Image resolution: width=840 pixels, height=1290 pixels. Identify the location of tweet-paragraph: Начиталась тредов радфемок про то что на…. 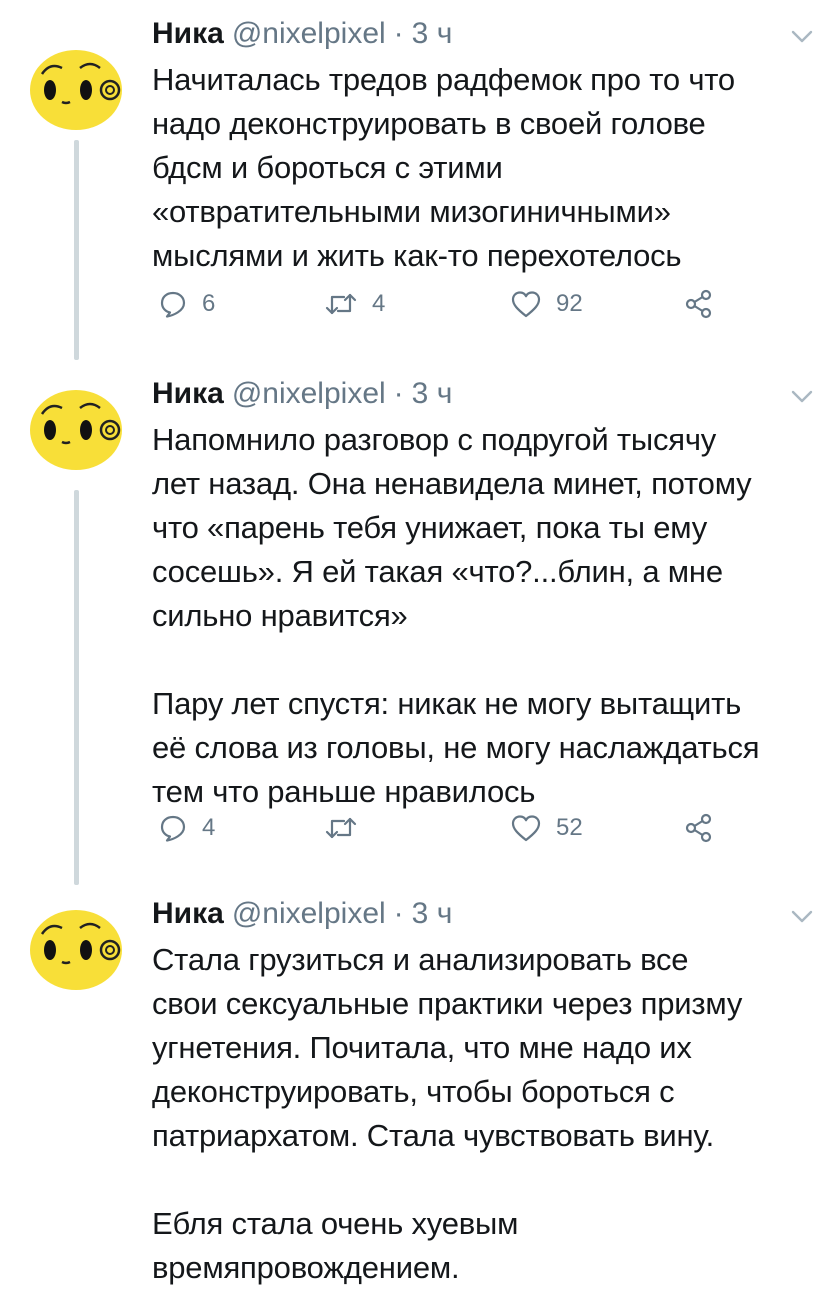
(443, 167).